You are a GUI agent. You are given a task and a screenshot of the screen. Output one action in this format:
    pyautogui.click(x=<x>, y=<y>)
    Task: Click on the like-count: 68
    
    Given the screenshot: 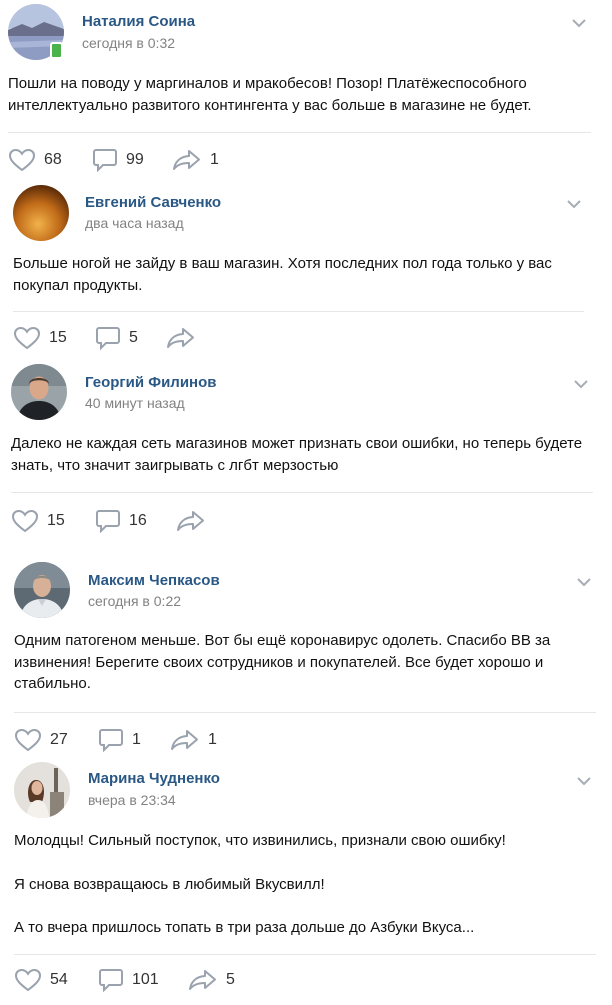 What is the action you would take?
    pyautogui.click(x=53, y=159)
    